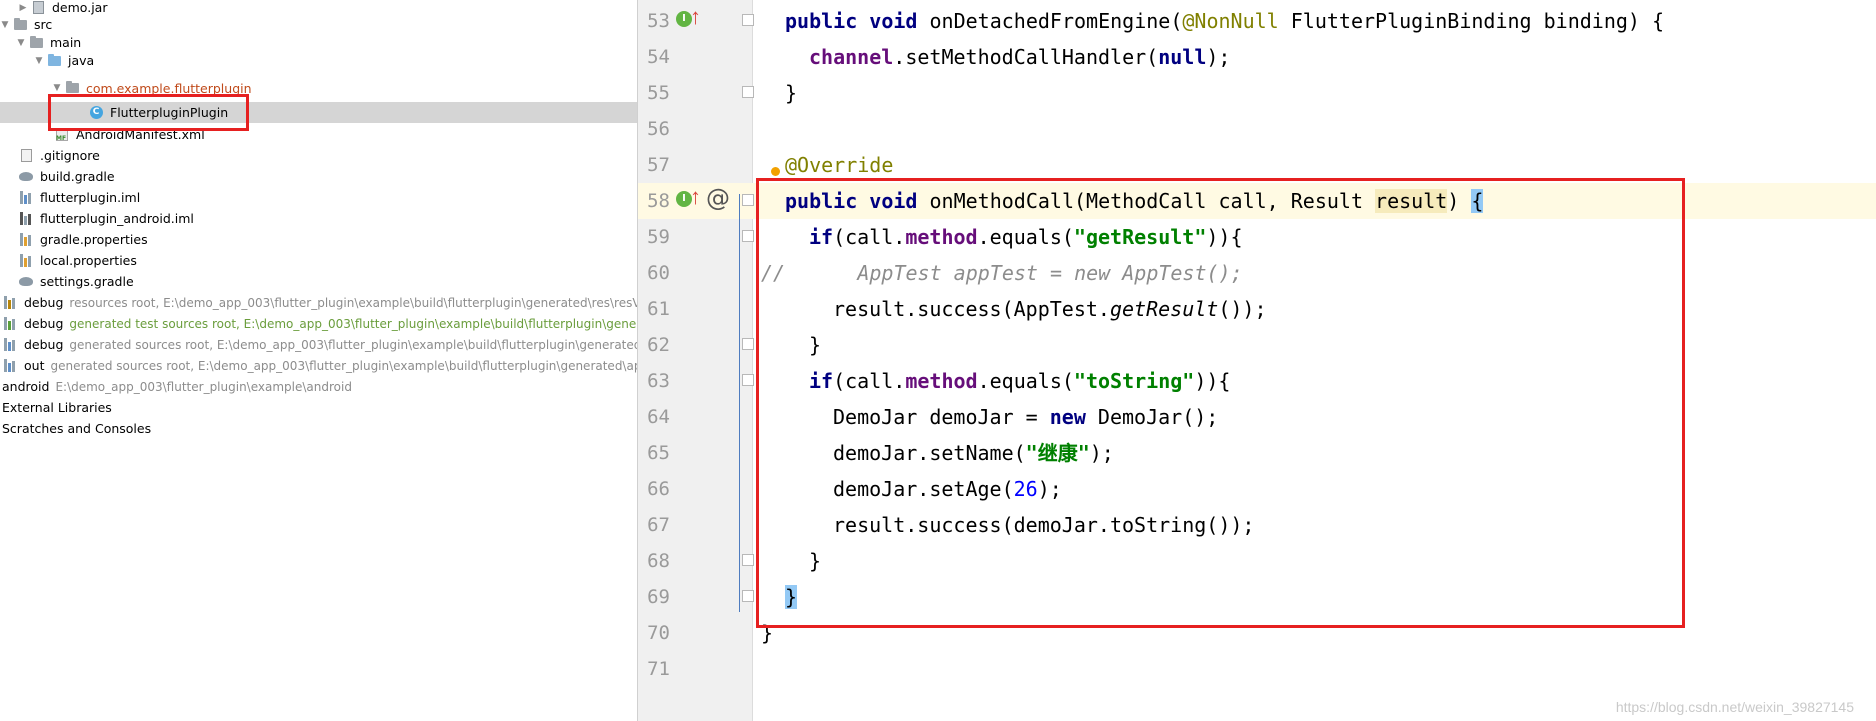 Image resolution: width=1876 pixels, height=721 pixels. What do you see at coordinates (26, 177) in the screenshot?
I see `gradle-icon` at bounding box center [26, 177].